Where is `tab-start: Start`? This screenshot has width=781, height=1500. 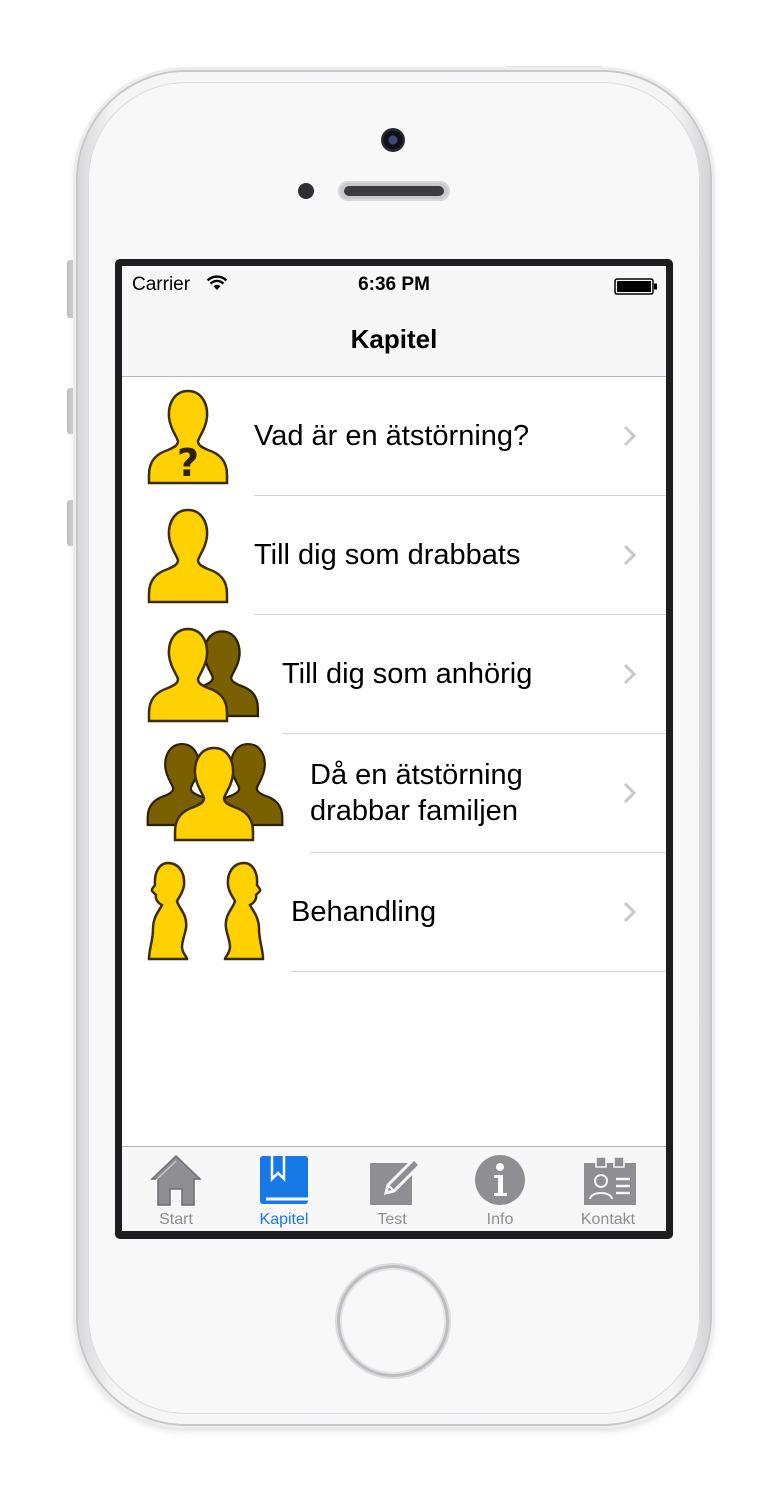 tab-start: Start is located at coordinates (176, 1189).